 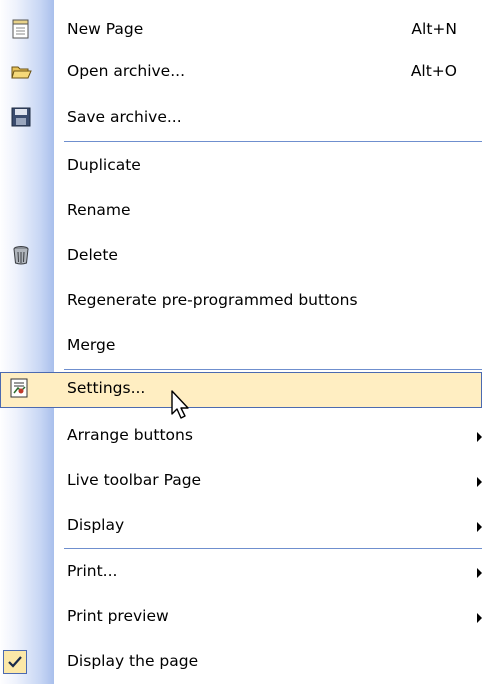 What do you see at coordinates (433, 71) in the screenshot?
I see `shortcut-label: Alt+O` at bounding box center [433, 71].